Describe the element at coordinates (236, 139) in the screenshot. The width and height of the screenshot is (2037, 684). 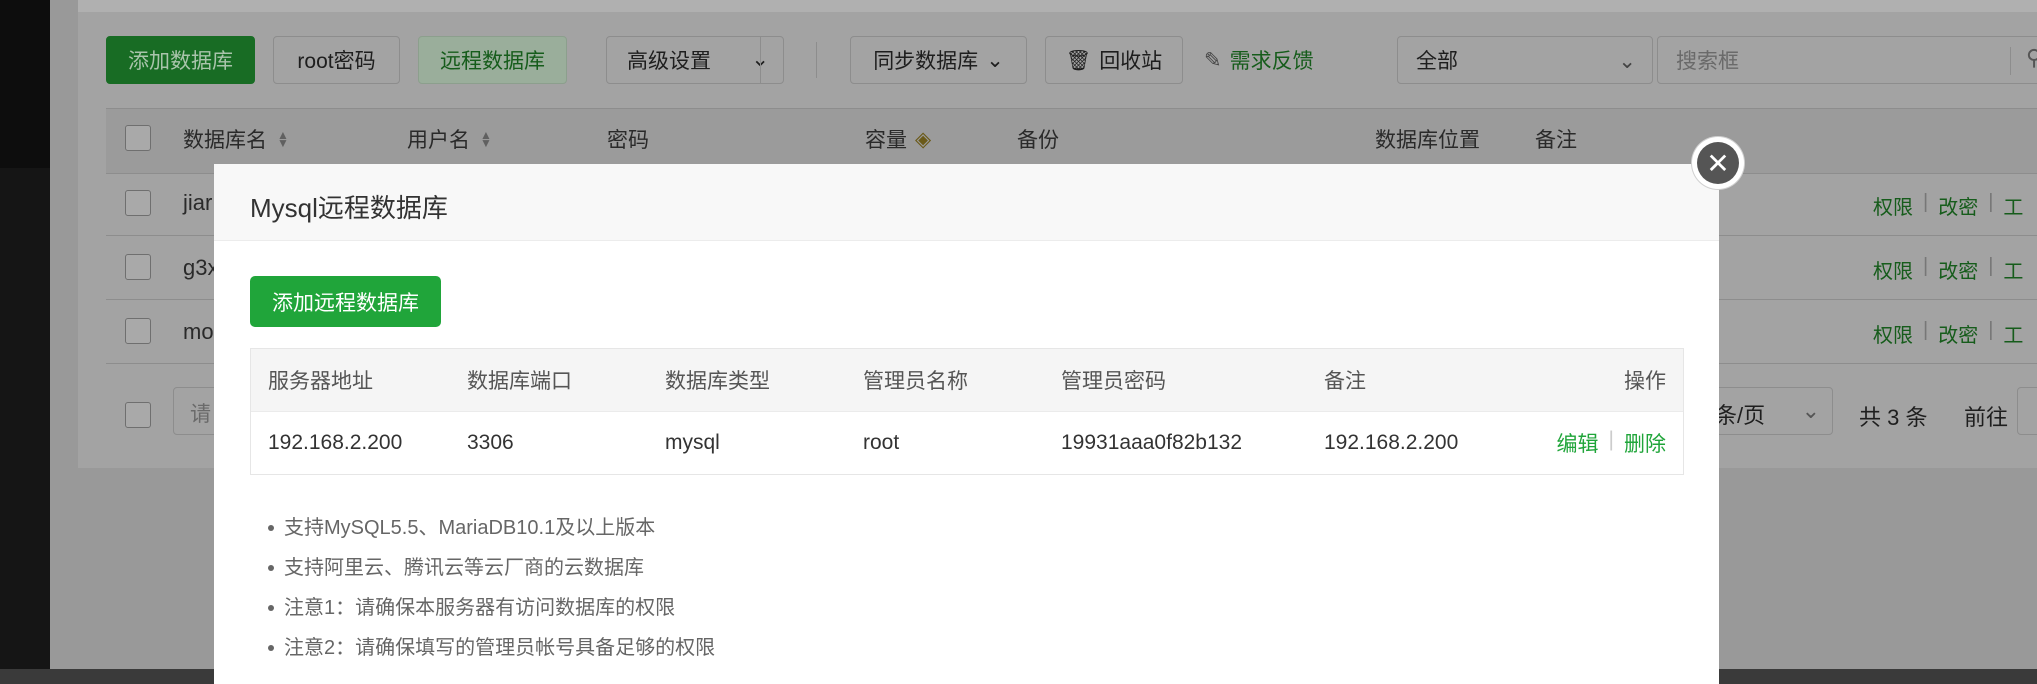
I see `col-db-name: 数据库名 ▲ ▼` at that location.